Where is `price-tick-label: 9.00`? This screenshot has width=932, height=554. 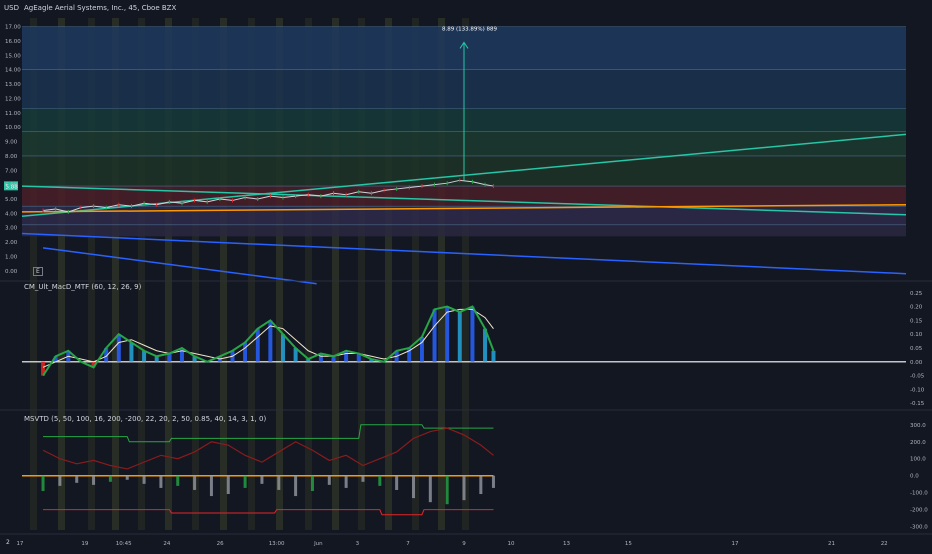 price-tick-label: 9.00 is located at coordinates (11, 143).